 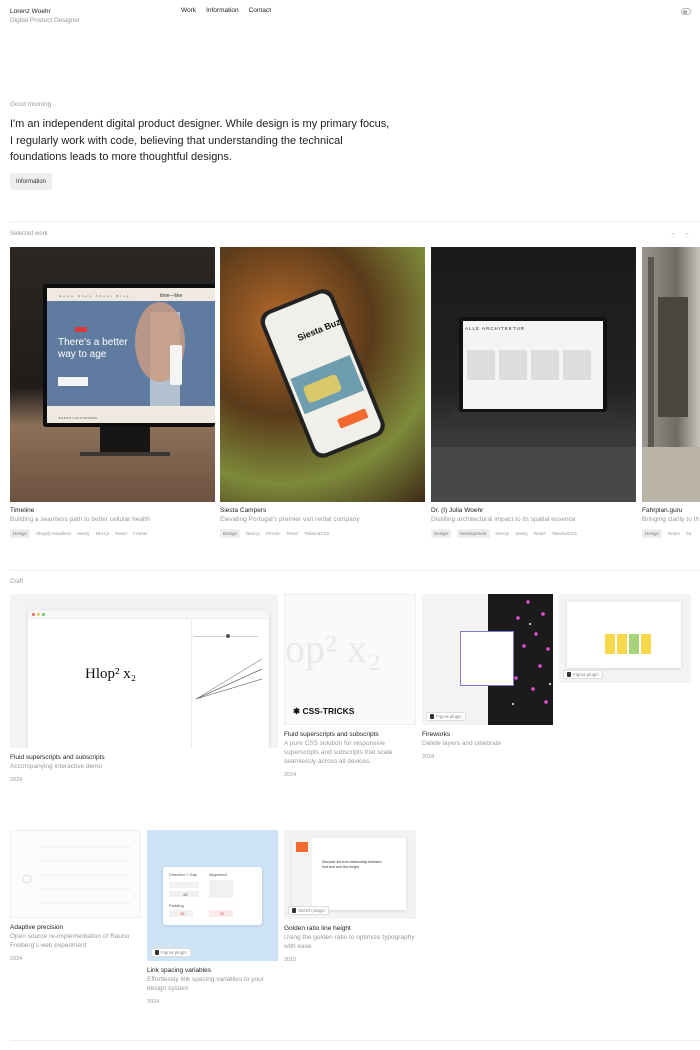 I want to click on craft-desc: Accompanying interactive demo, so click(x=56, y=766).